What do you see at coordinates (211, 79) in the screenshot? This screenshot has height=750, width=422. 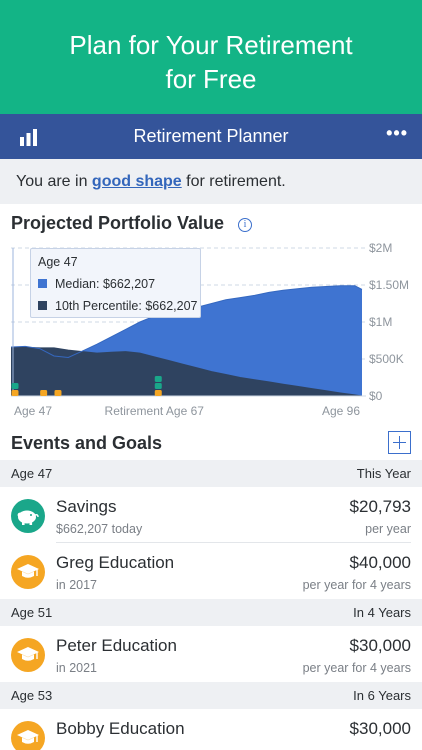 I see `promo-subline: for Free` at bounding box center [211, 79].